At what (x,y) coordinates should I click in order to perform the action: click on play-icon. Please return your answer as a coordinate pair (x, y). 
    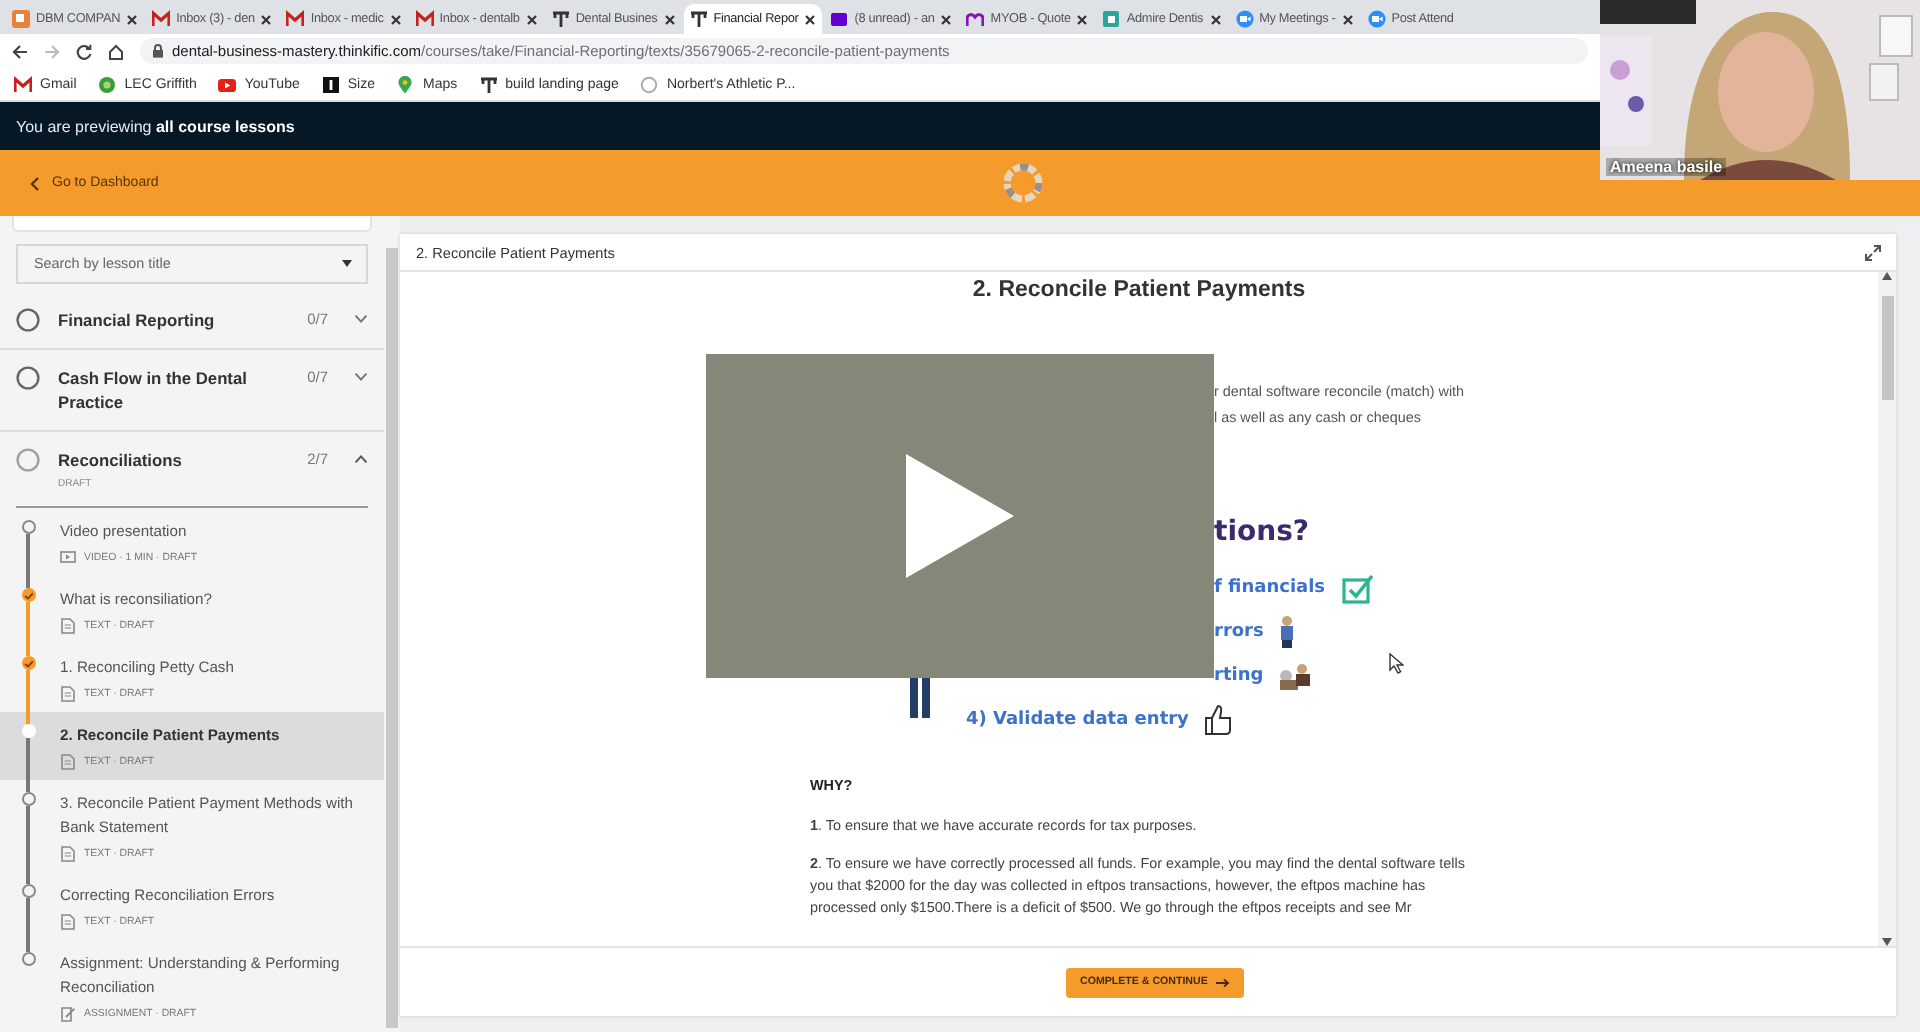
    Looking at the image, I should click on (960, 516).